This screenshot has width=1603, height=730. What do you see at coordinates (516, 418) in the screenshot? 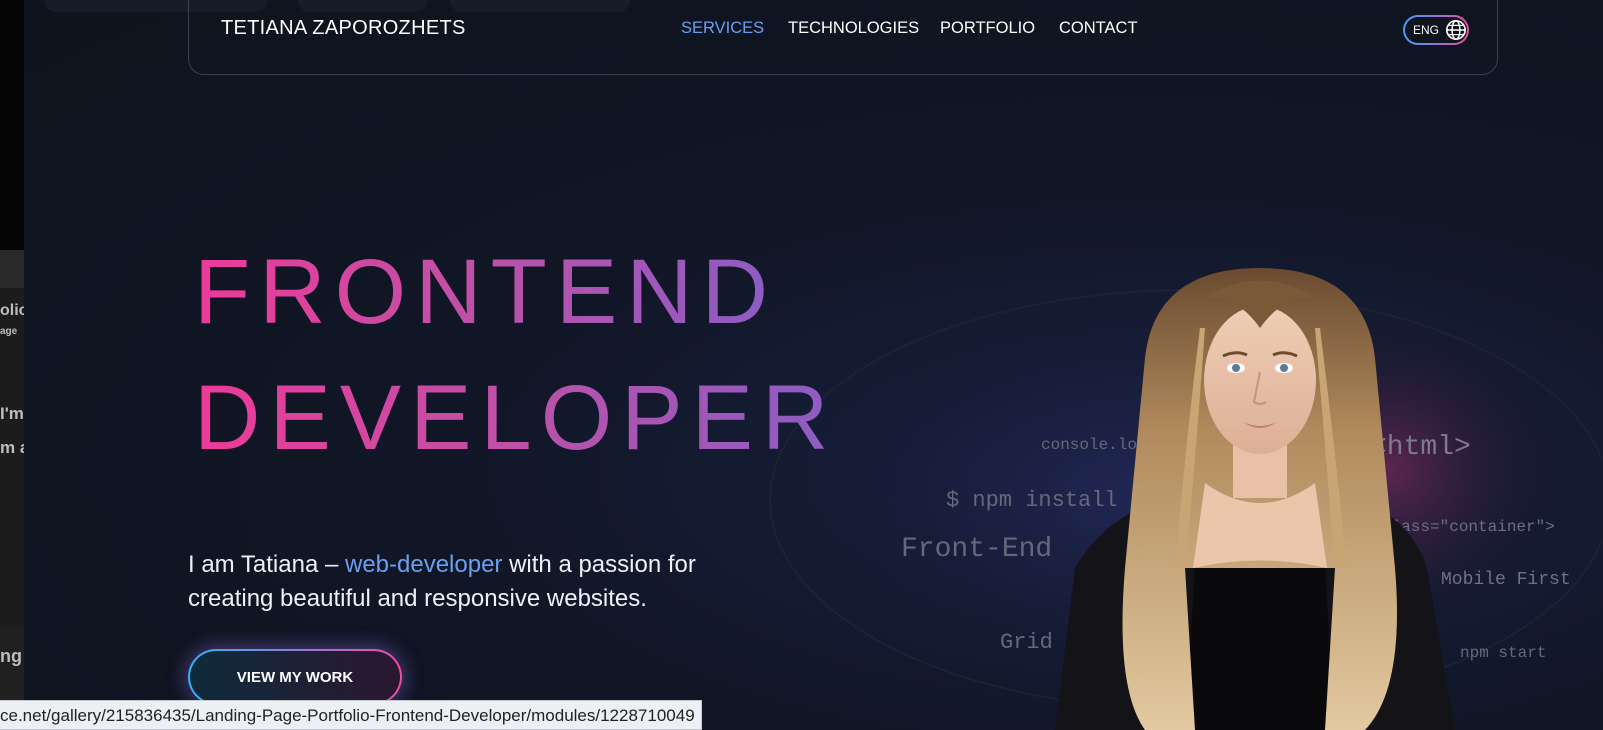
I see `hero-title-line-2: DEVELOPER` at bounding box center [516, 418].